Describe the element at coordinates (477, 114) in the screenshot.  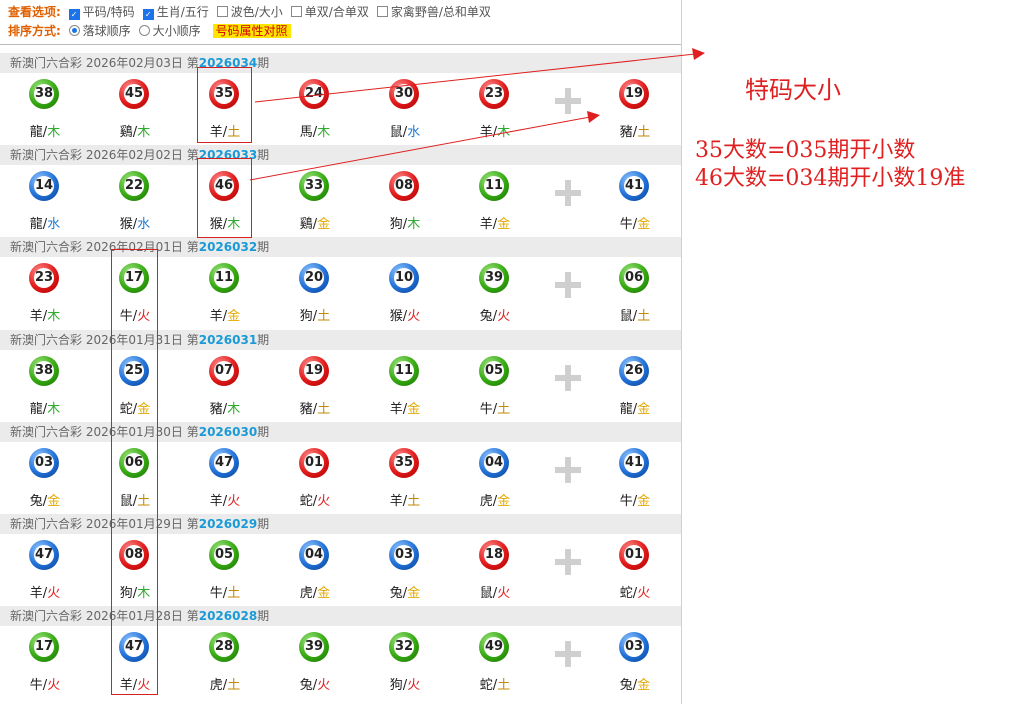
I see `annotation-layer` at that location.